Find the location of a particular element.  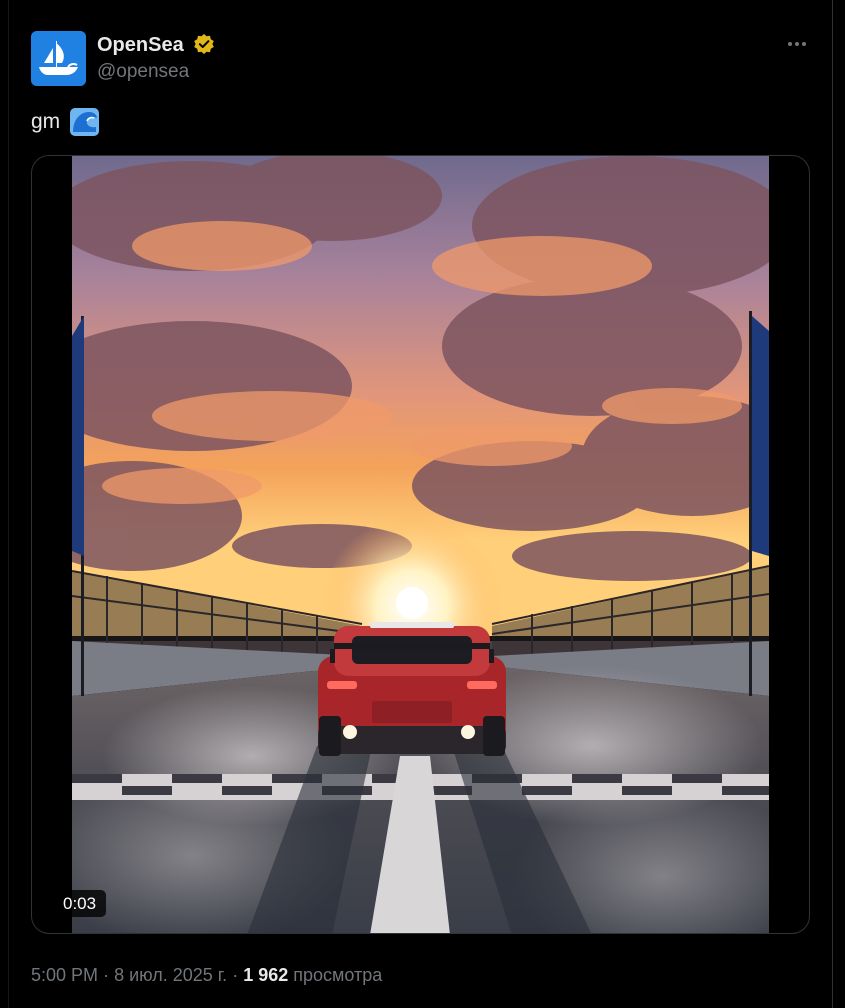

views-label: просмотра is located at coordinates (338, 975).